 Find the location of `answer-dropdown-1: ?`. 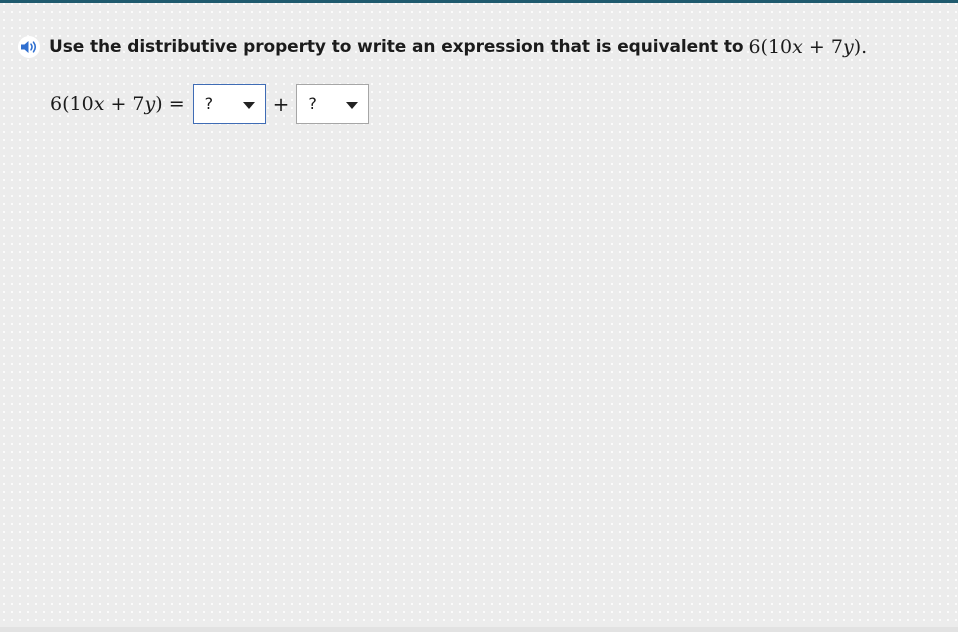

answer-dropdown-1: ? is located at coordinates (229, 104).